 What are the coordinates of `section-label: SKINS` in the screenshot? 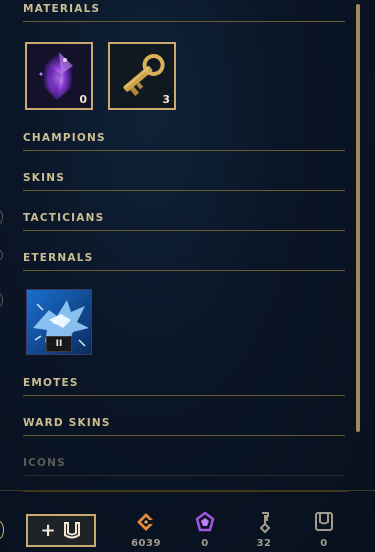 It's located at (44, 178).